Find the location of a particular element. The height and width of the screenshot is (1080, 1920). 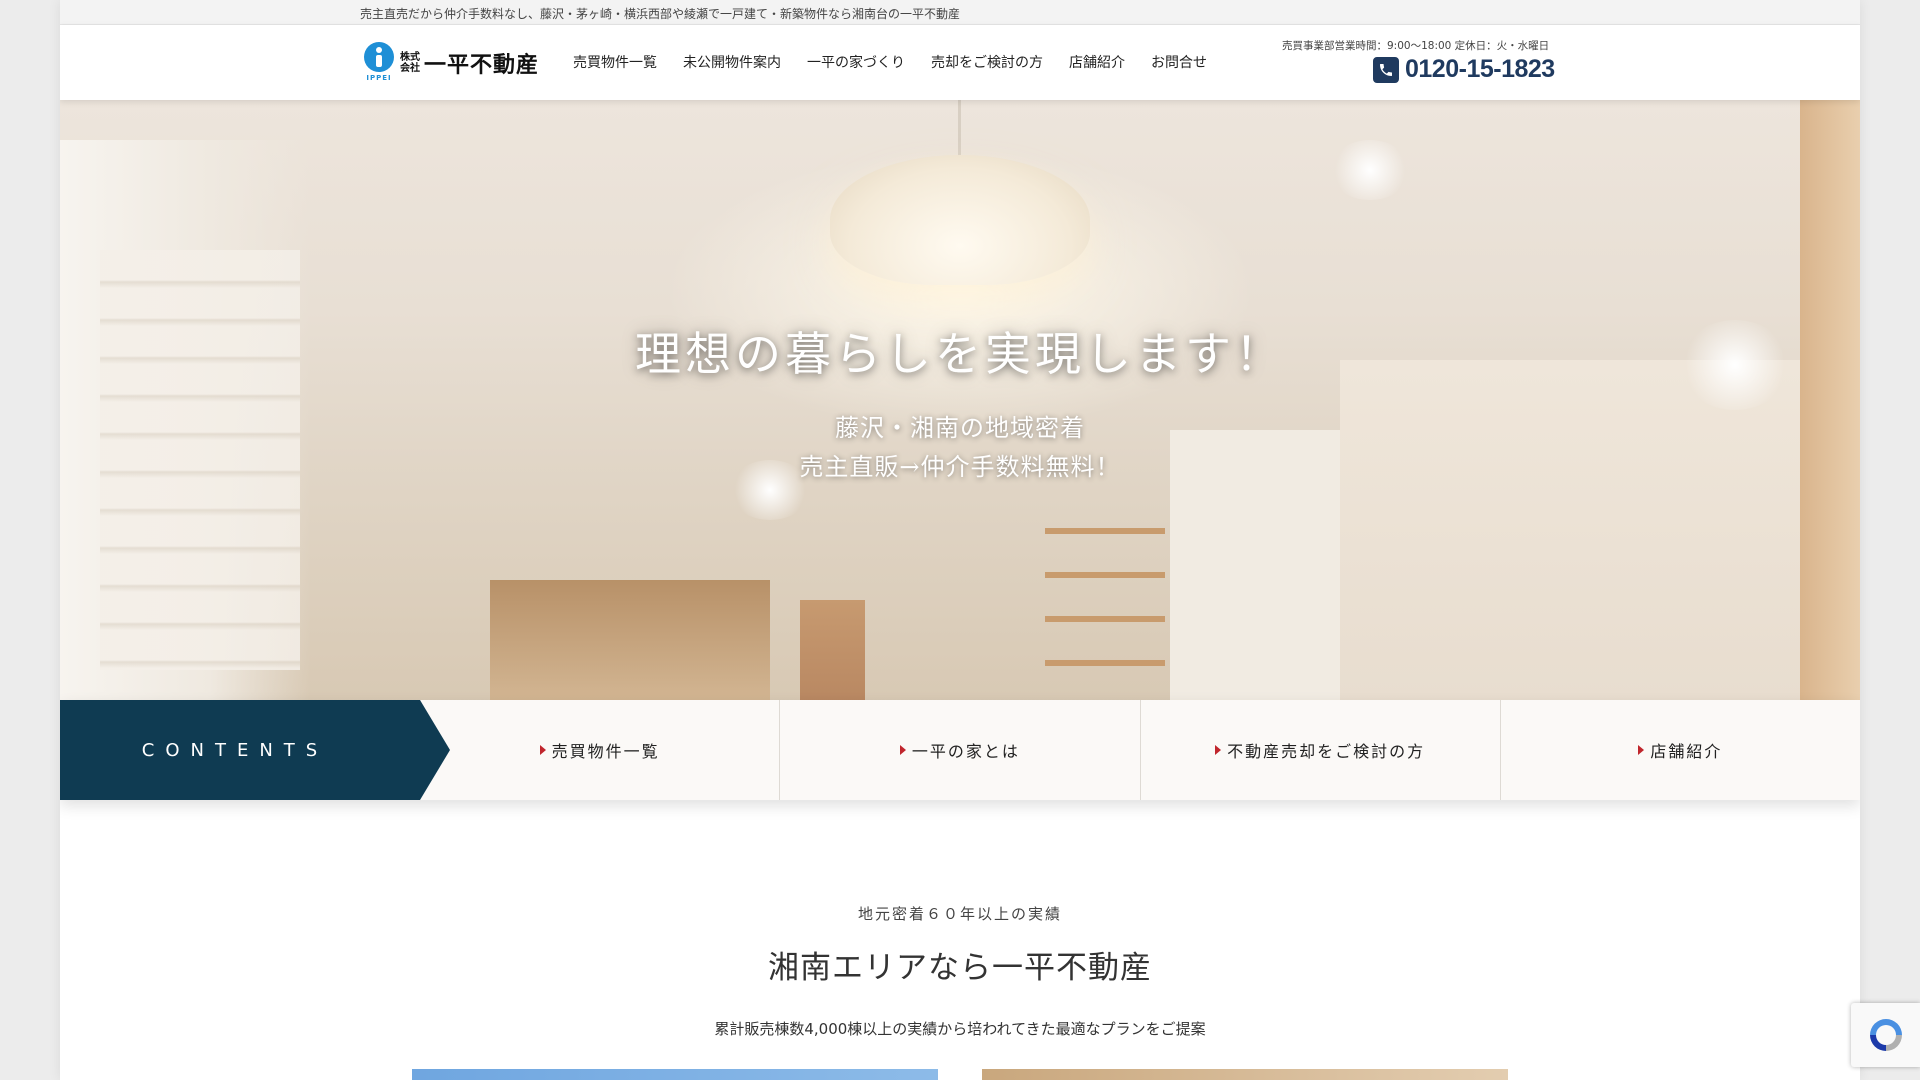

contents-link-property-list: 売買物件一覧 is located at coordinates (599, 750).